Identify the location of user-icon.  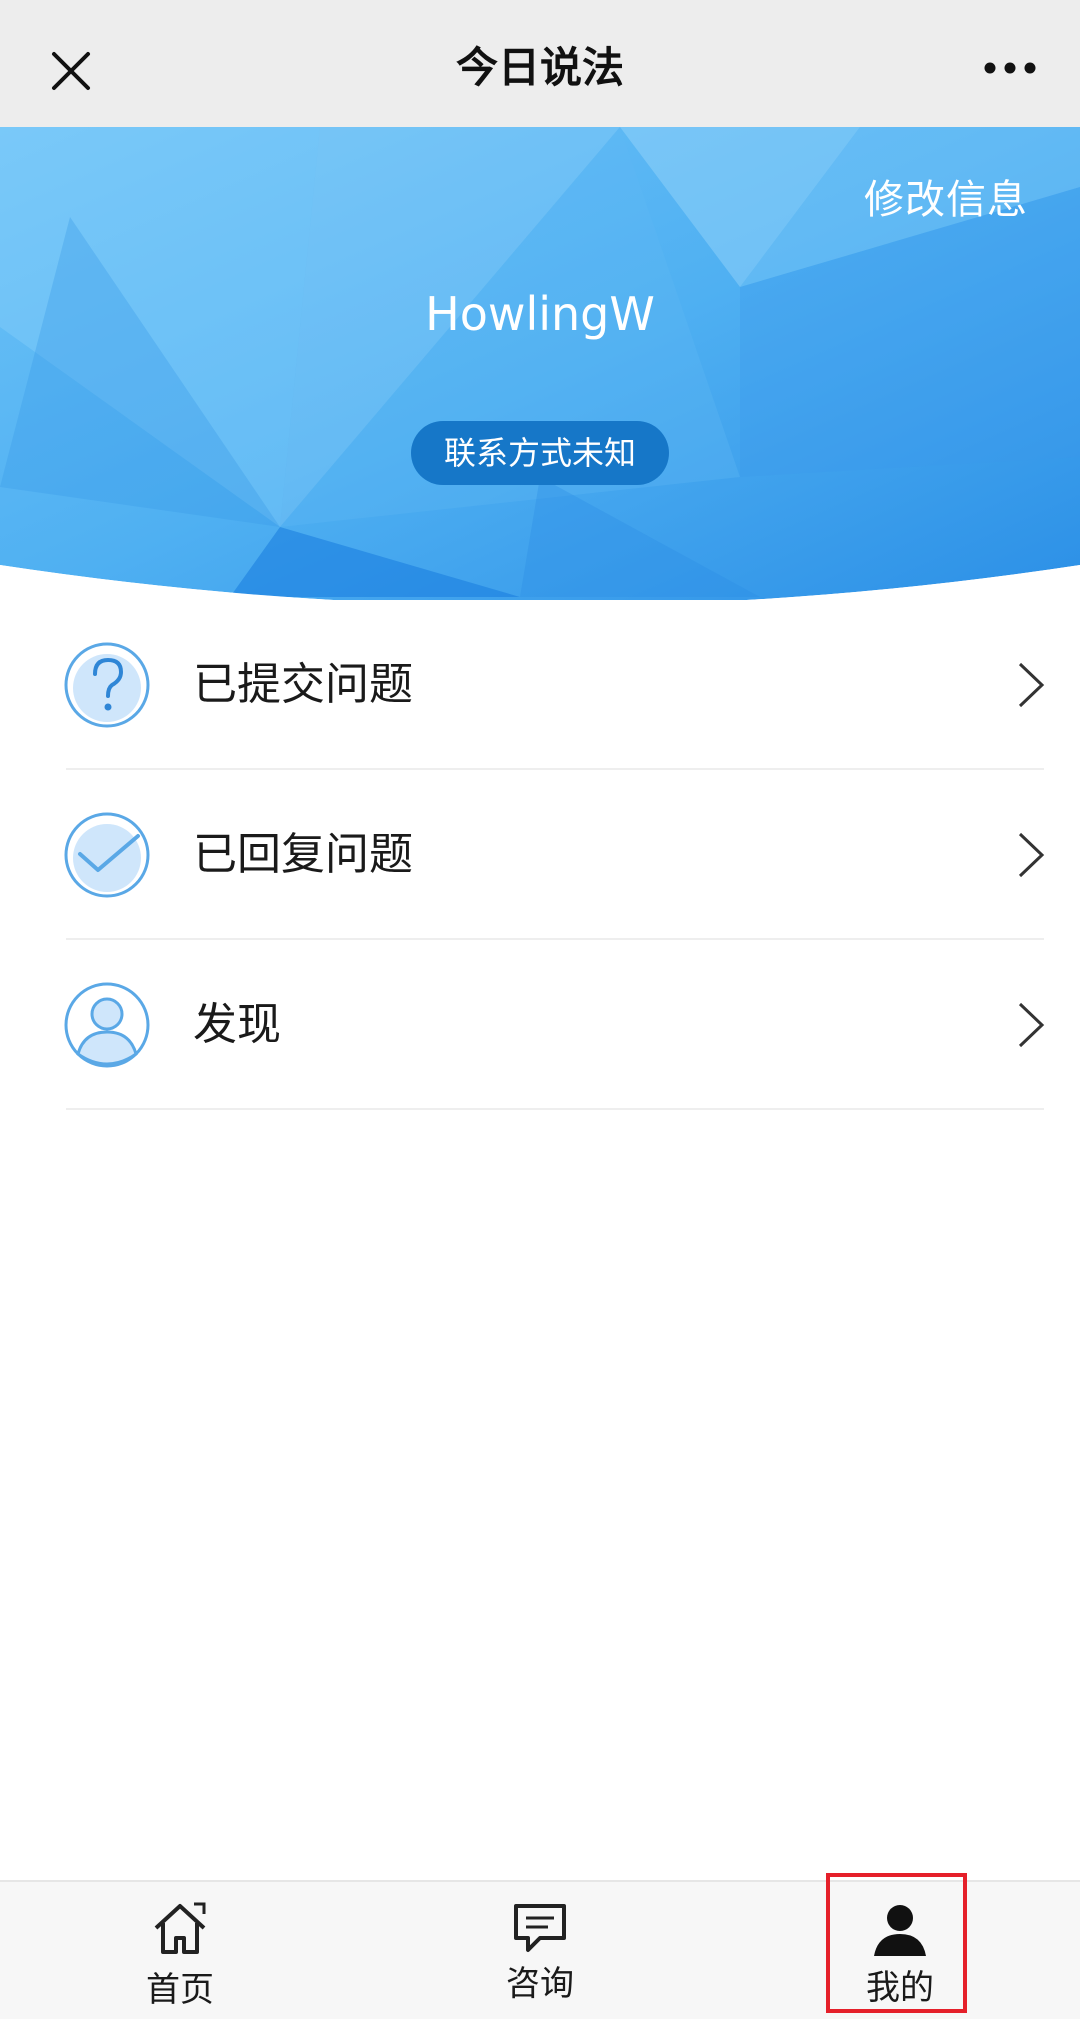
(107, 1025).